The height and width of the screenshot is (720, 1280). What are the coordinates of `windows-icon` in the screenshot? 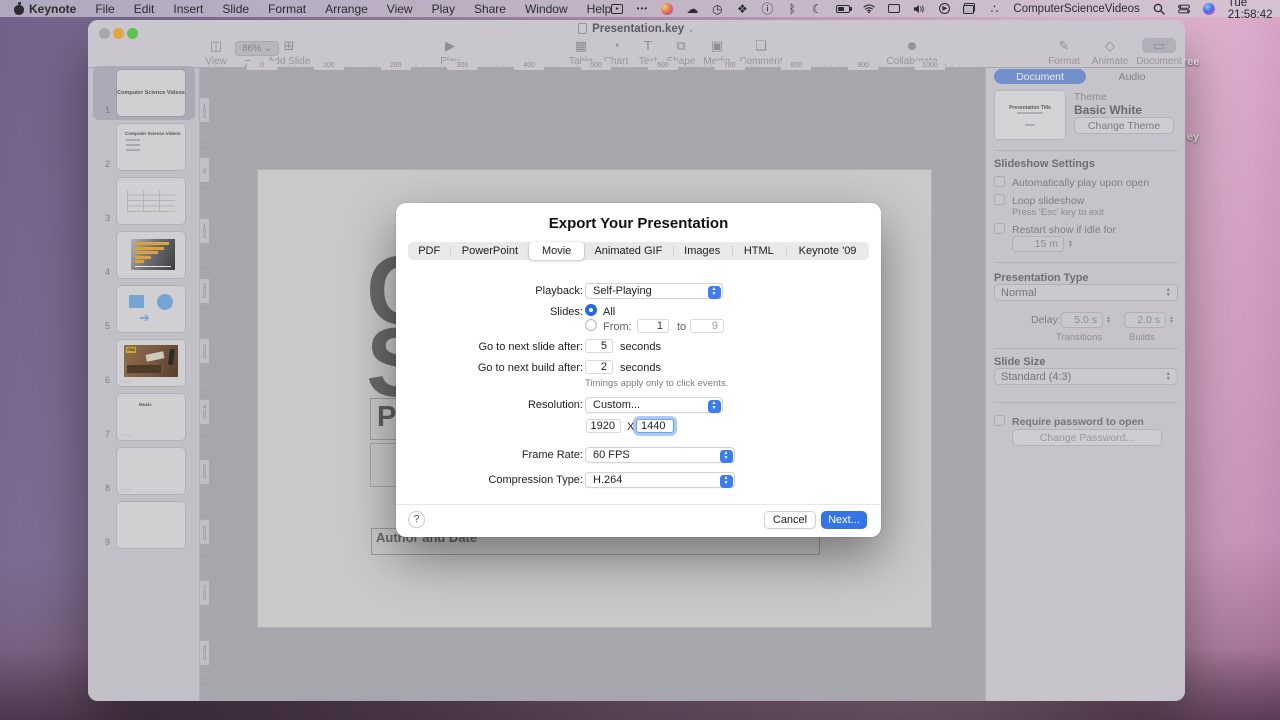 It's located at (969, 8).